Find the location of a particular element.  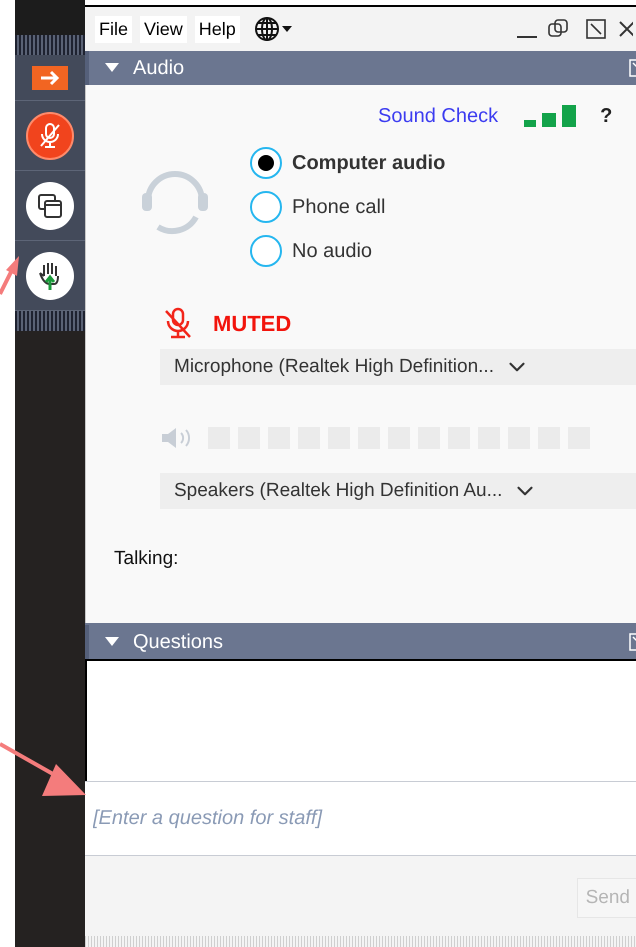

help-text: ? is located at coordinates (606, 116).